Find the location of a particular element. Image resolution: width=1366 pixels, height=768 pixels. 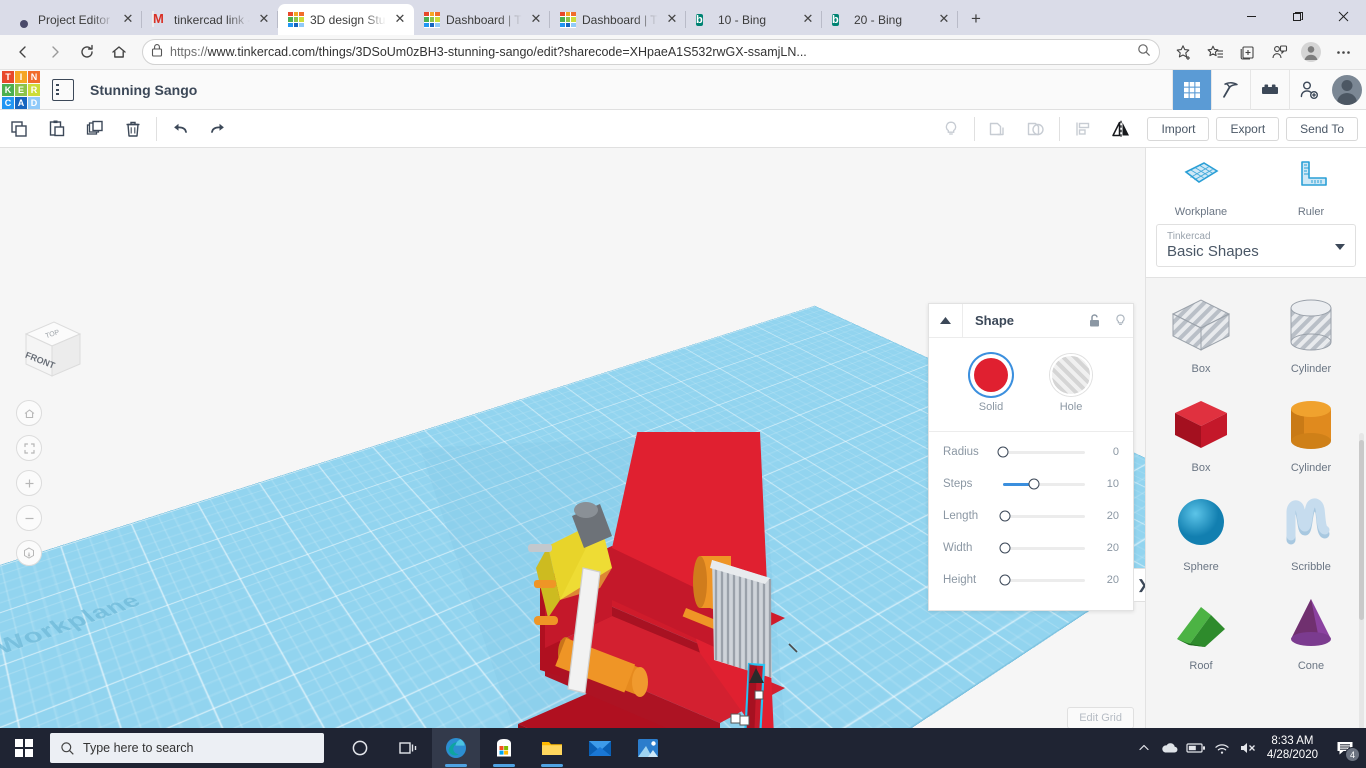

fit-to-view-icon is located at coordinates (29, 448).